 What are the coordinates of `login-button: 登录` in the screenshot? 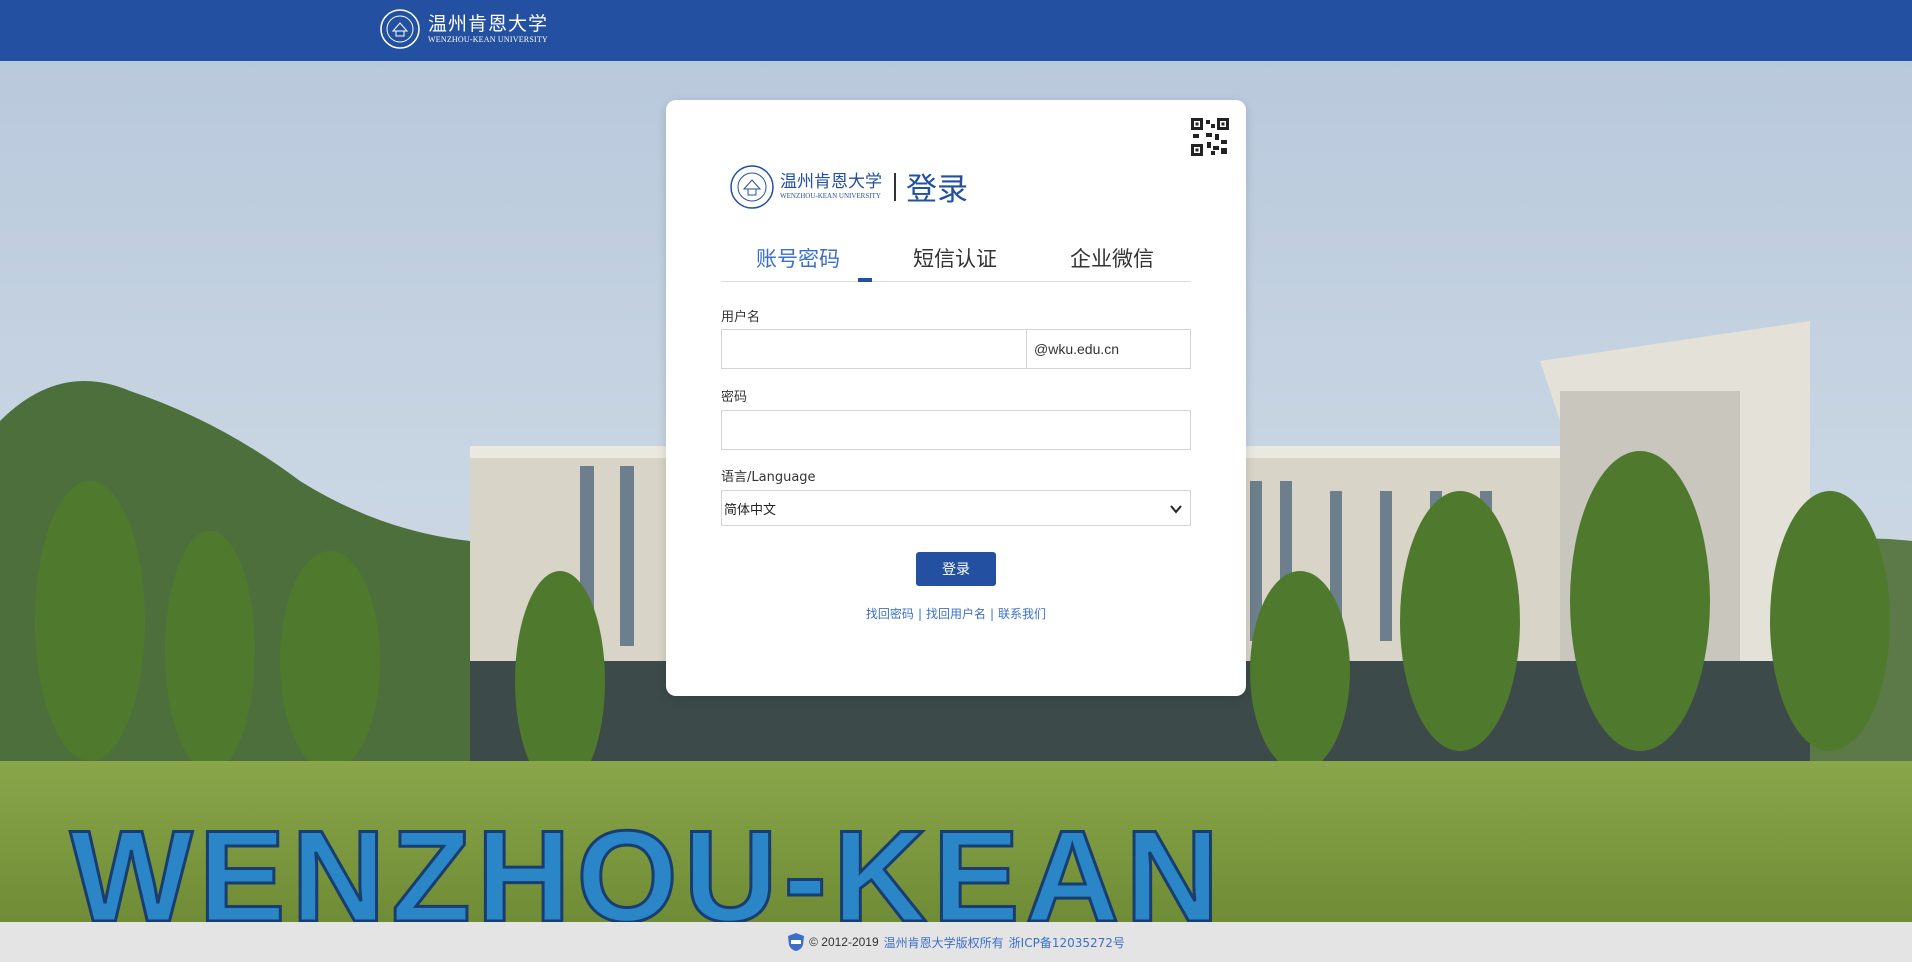 It's located at (956, 569).